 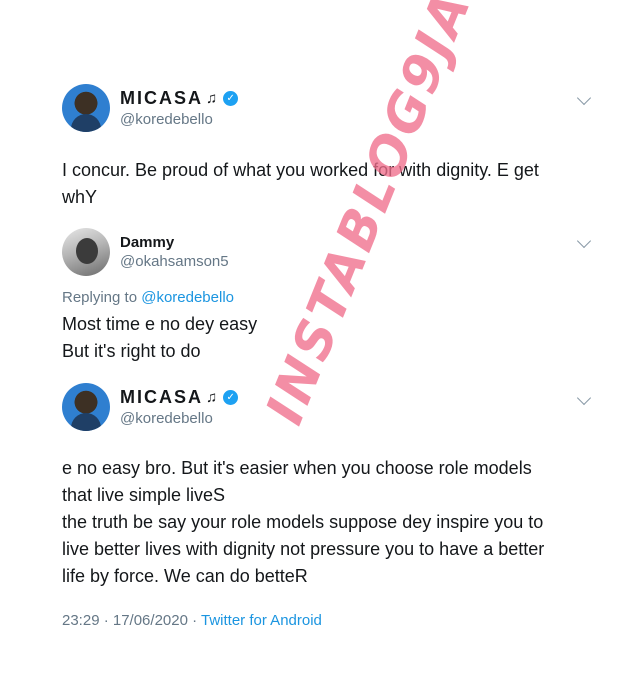 What do you see at coordinates (174, 261) in the screenshot?
I see `handle: @okahsamson5` at bounding box center [174, 261].